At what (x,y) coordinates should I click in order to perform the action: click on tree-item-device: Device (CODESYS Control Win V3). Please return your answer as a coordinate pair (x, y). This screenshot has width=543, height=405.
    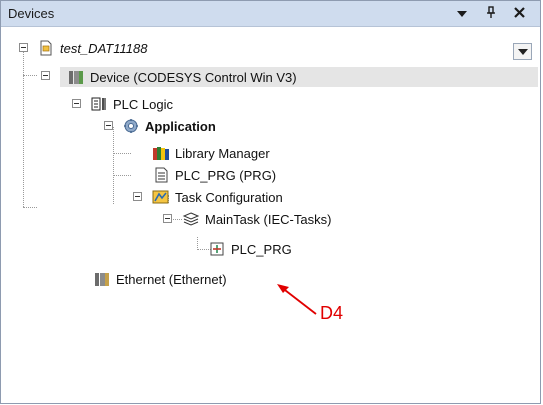
    Looking at the image, I should click on (182, 77).